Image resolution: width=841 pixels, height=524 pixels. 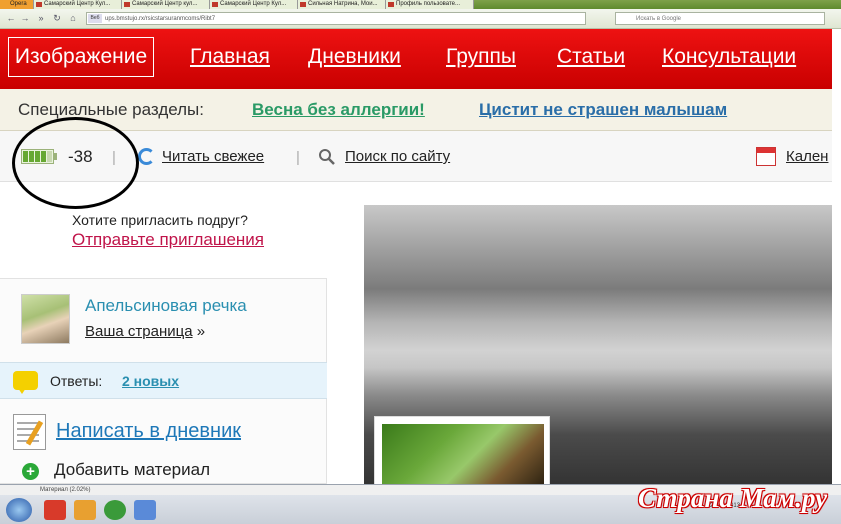 What do you see at coordinates (146, 156) in the screenshot?
I see `refresh-icon` at bounding box center [146, 156].